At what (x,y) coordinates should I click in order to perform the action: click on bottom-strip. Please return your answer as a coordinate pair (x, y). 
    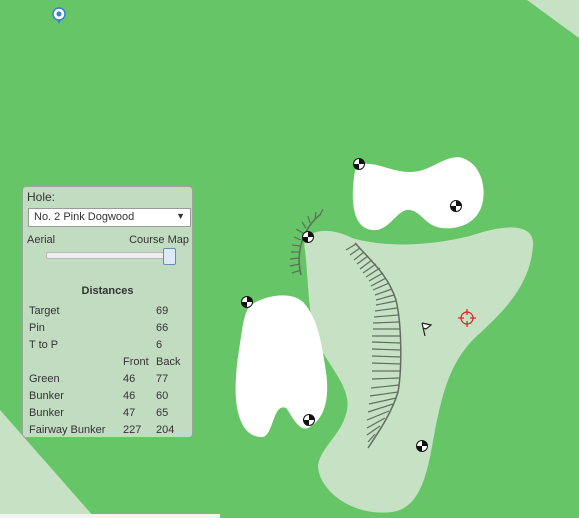
    Looking at the image, I should click on (110, 516).